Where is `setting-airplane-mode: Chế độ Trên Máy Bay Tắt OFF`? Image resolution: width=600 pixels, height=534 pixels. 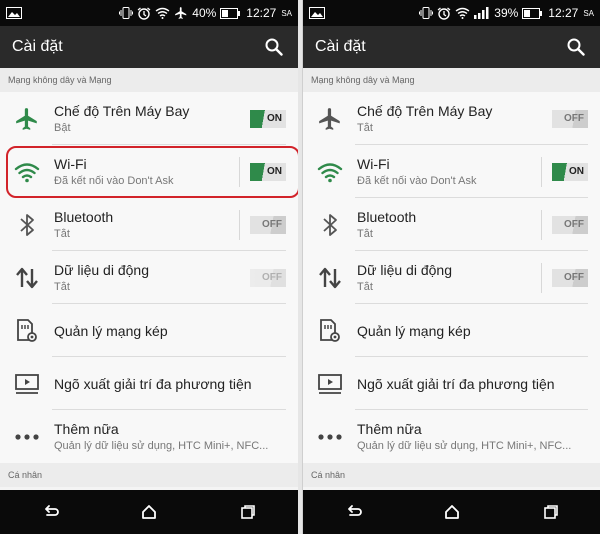
setting-airplane-mode: Chế độ Trên Máy Bay Tắt OFF is located at coordinates (451, 118).